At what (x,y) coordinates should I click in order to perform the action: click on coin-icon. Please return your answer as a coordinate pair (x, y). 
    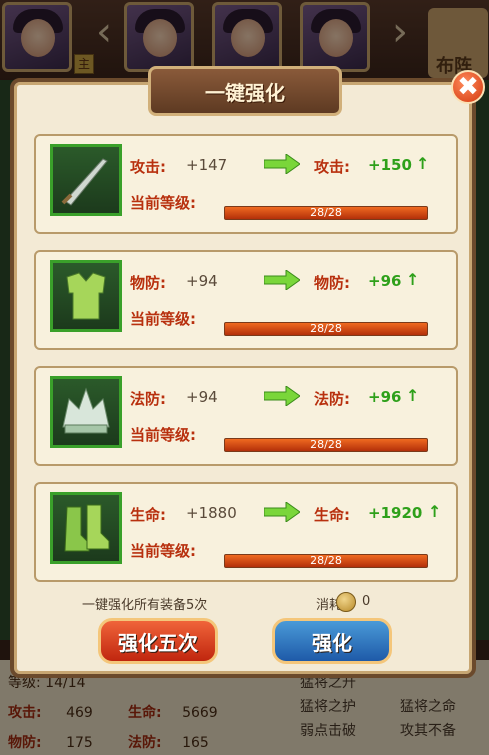
    Looking at the image, I should click on (346, 602).